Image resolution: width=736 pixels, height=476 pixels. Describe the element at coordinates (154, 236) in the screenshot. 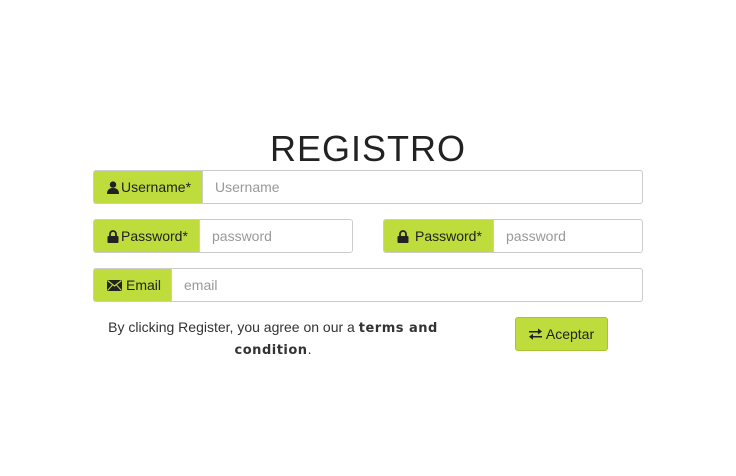

I see `password-label: Password*` at that location.